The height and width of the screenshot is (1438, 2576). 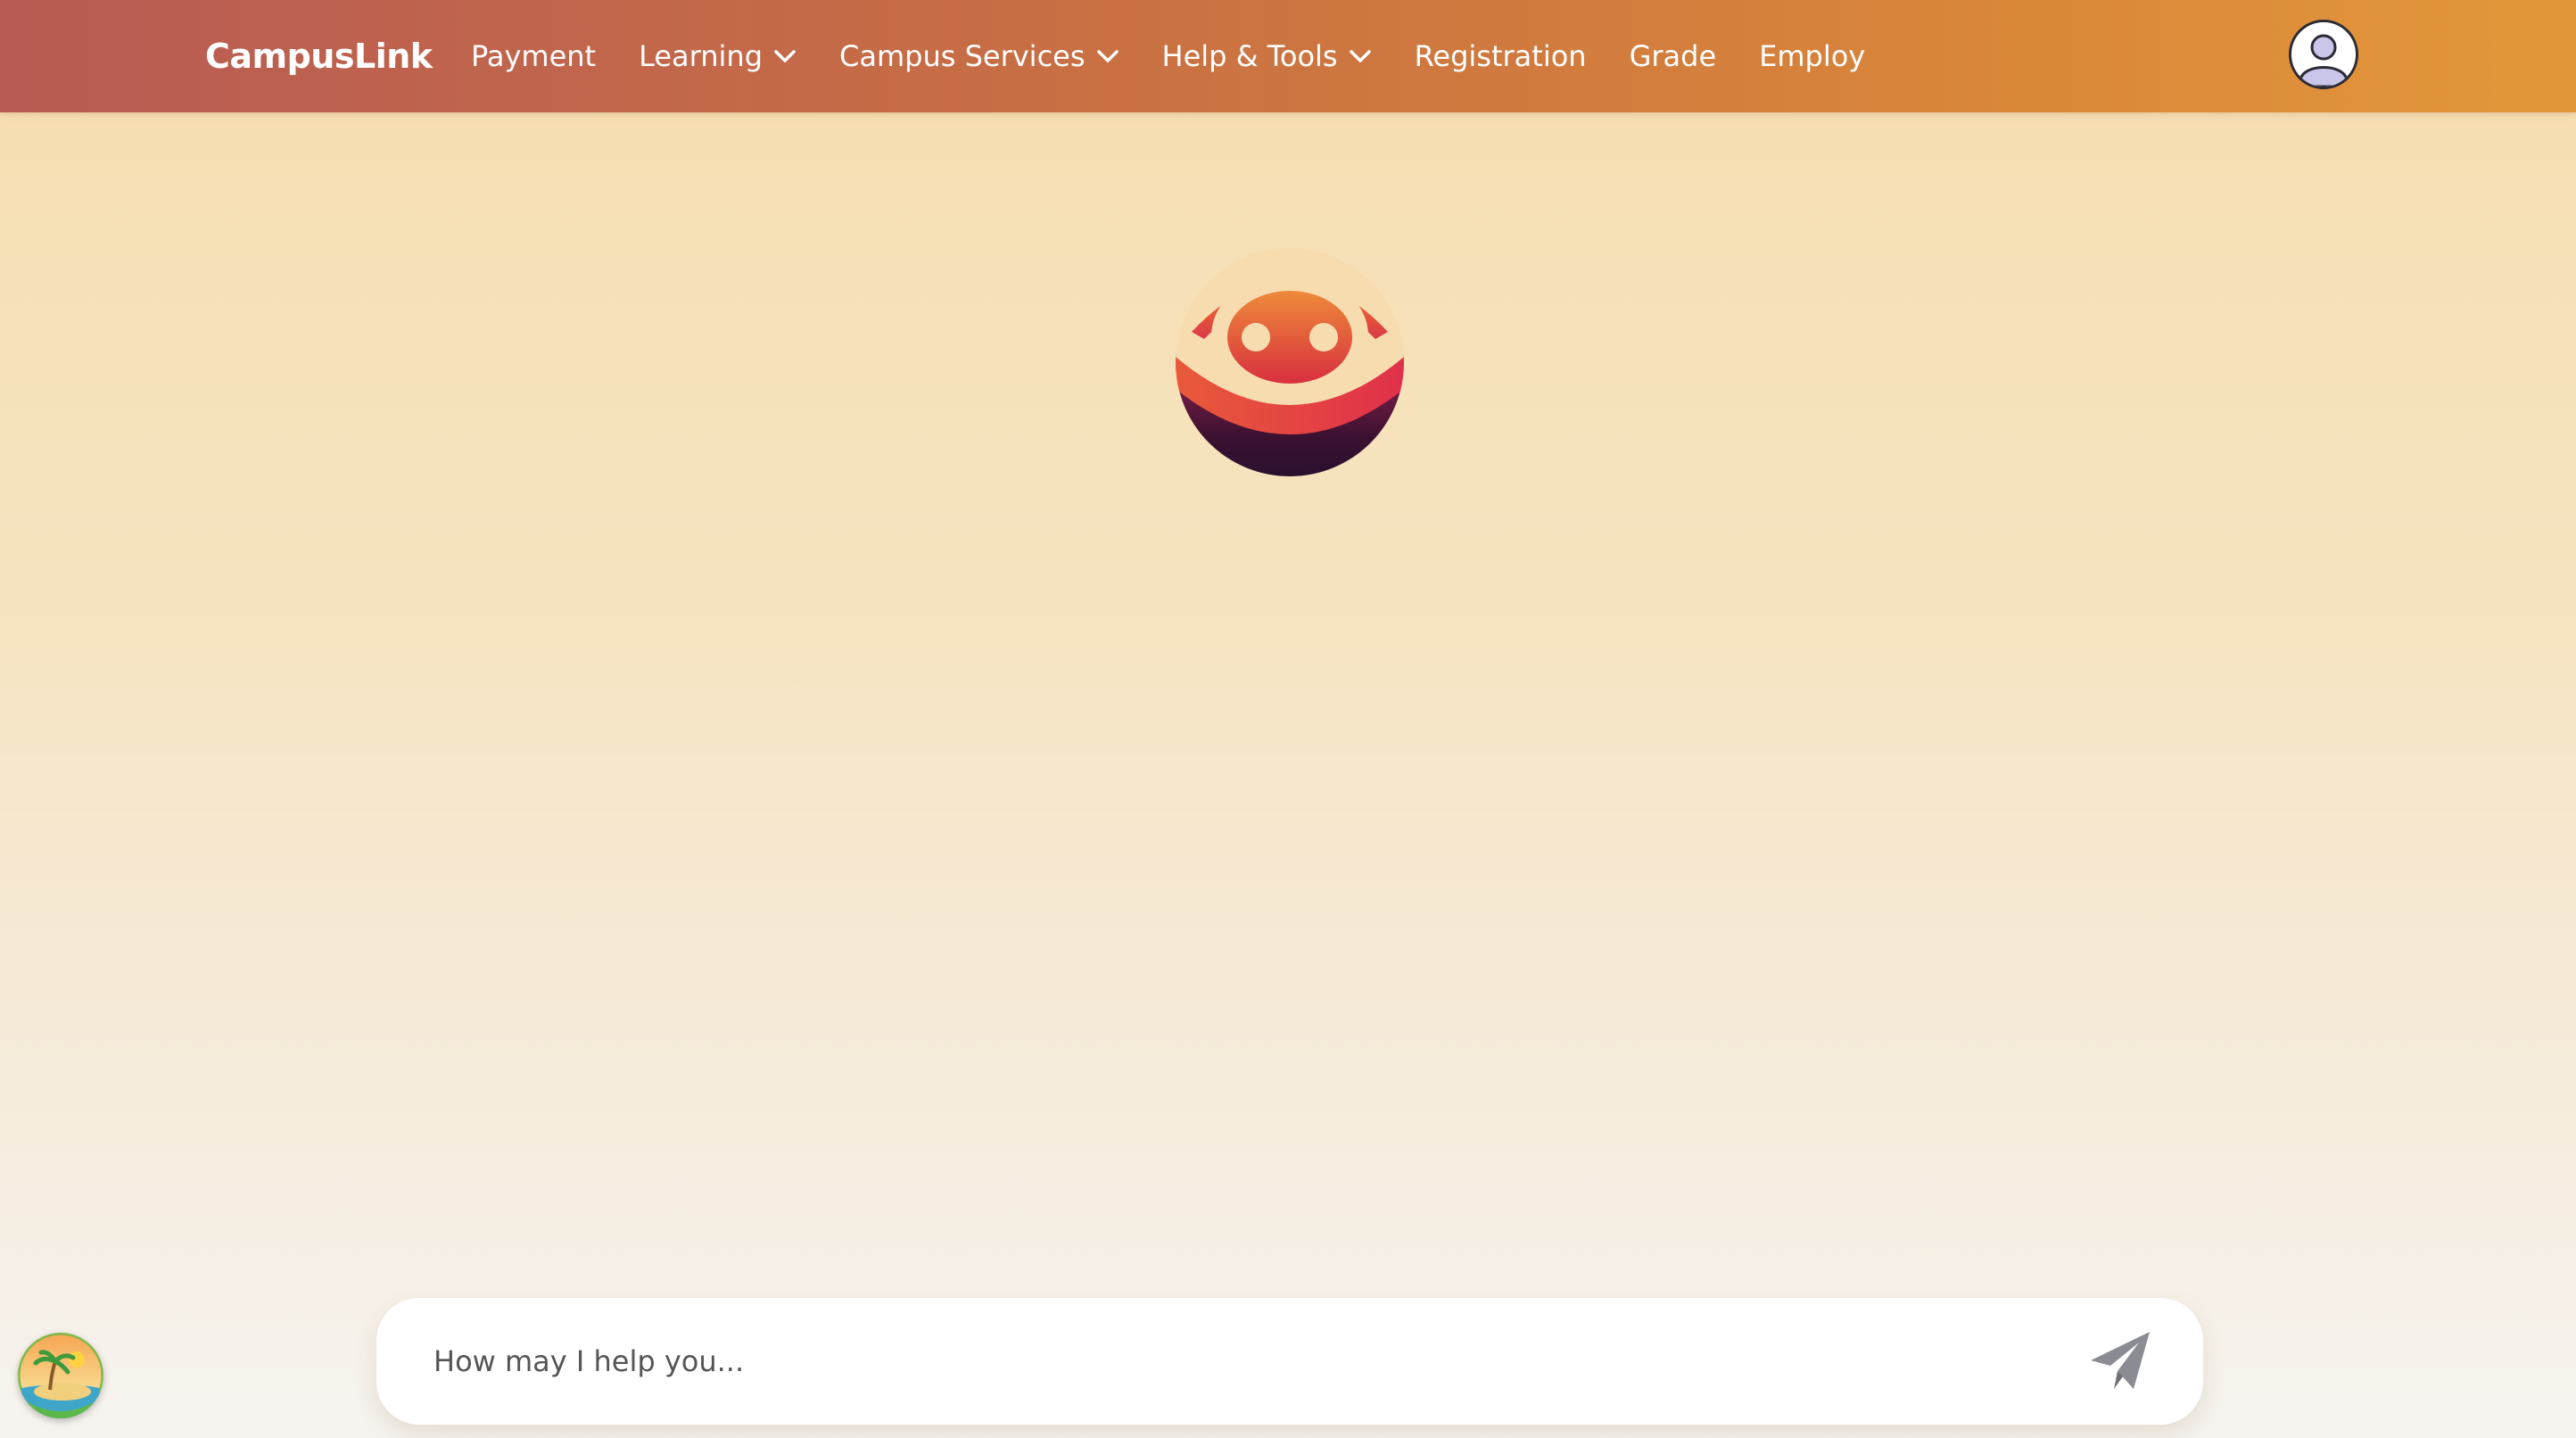 I want to click on nav-item-label: Registration, so click(x=1501, y=56).